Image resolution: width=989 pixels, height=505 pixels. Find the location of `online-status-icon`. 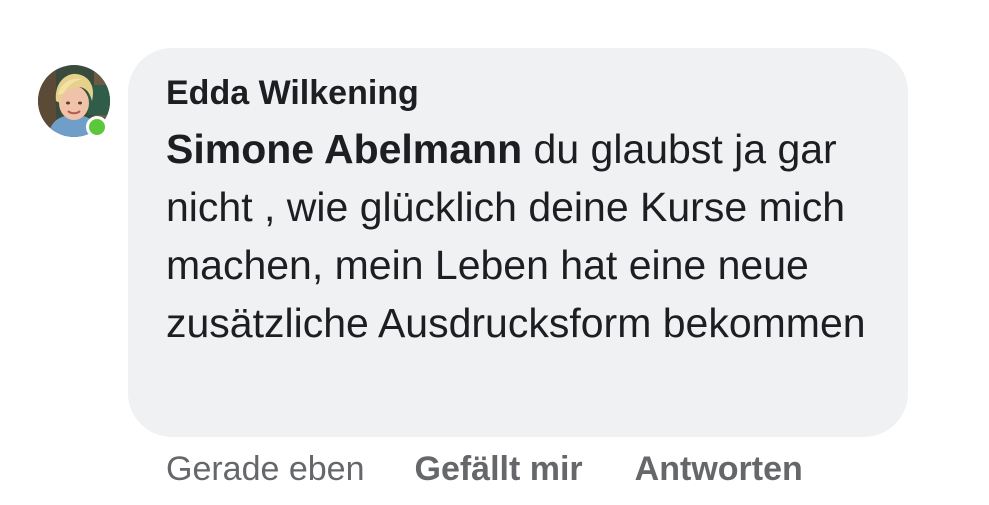

online-status-icon is located at coordinates (97, 127).